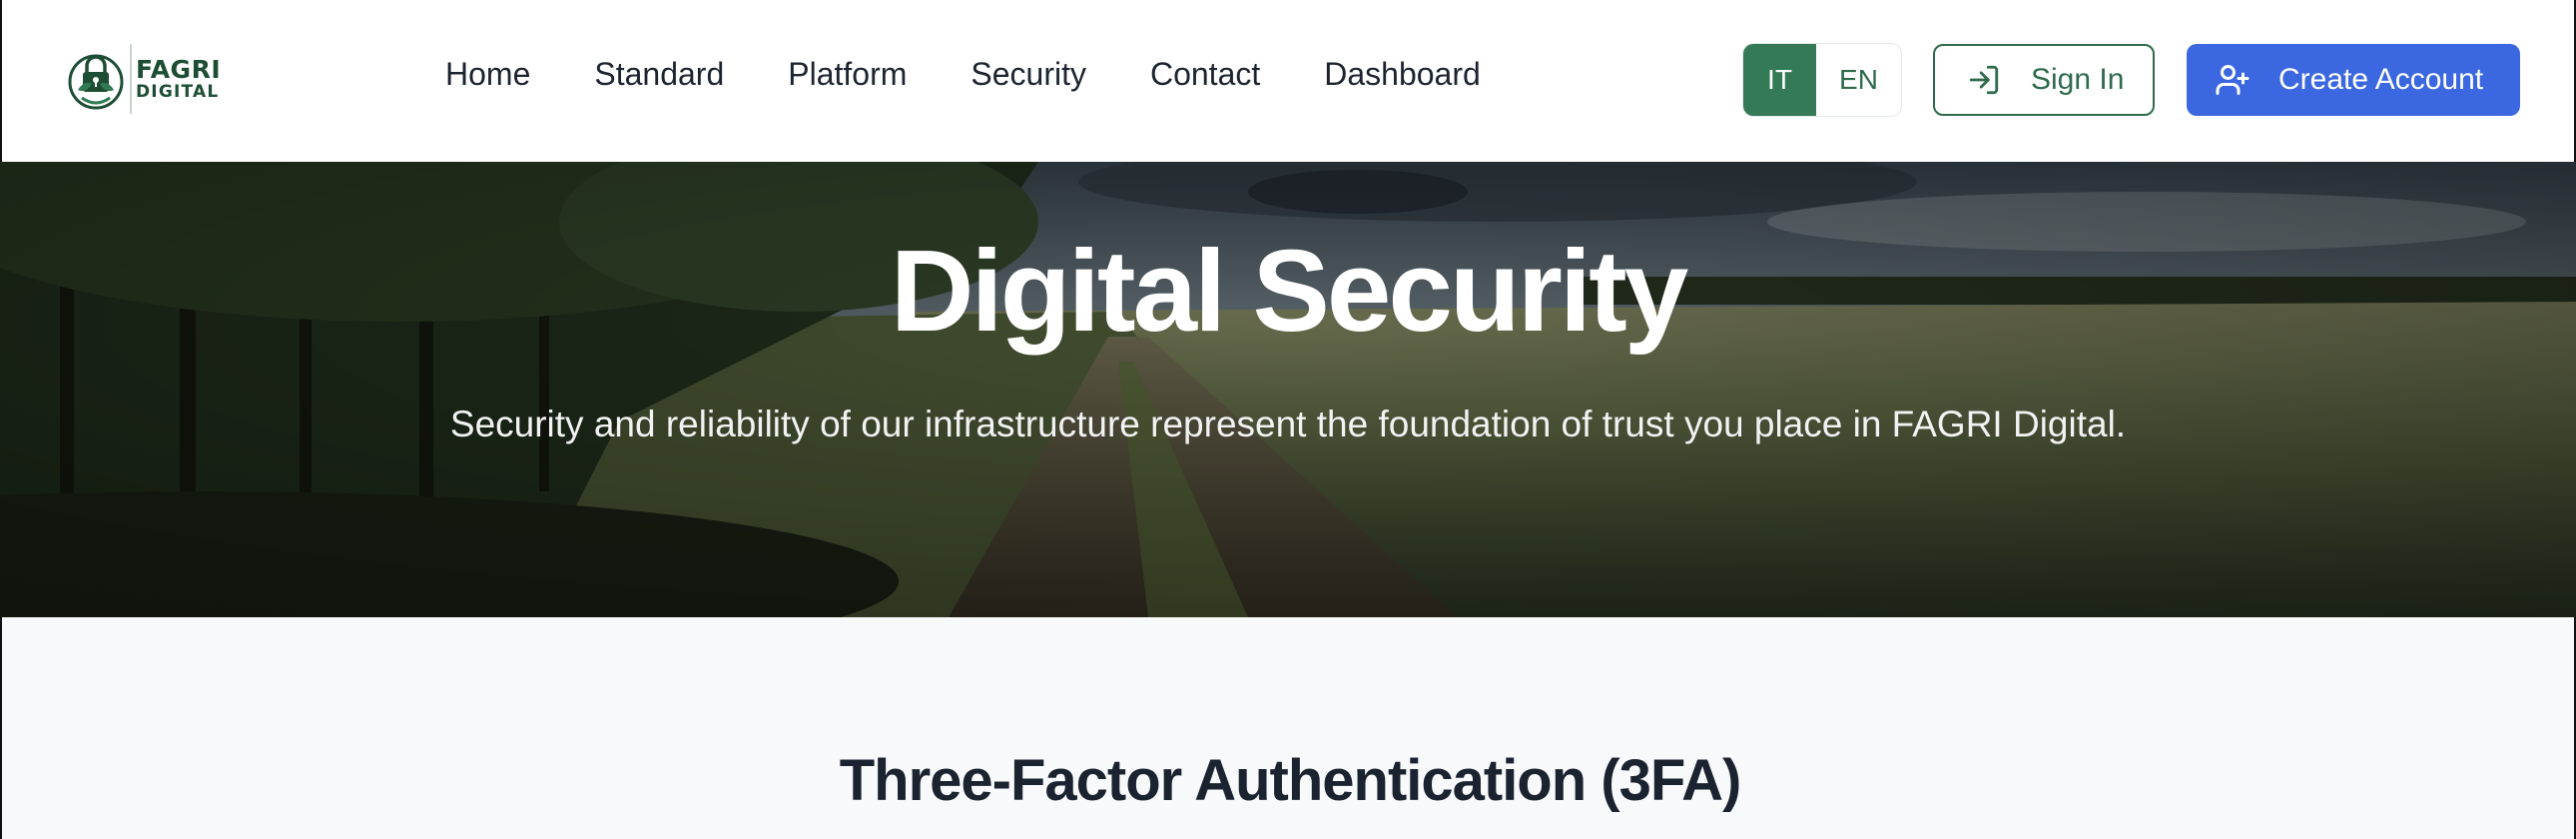 The width and height of the screenshot is (2576, 839). I want to click on nav-item-home: Home, so click(487, 75).